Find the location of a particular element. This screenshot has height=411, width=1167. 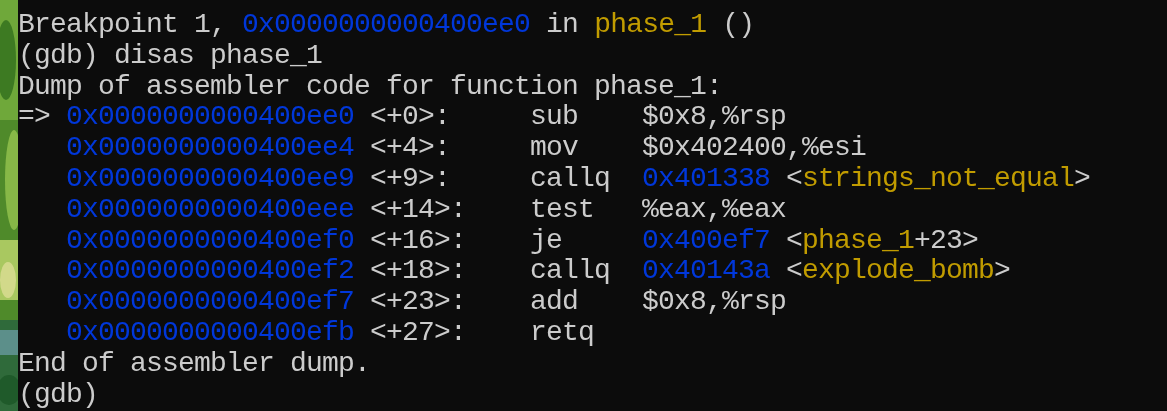

terminal-text: in is located at coordinates (562, 25).